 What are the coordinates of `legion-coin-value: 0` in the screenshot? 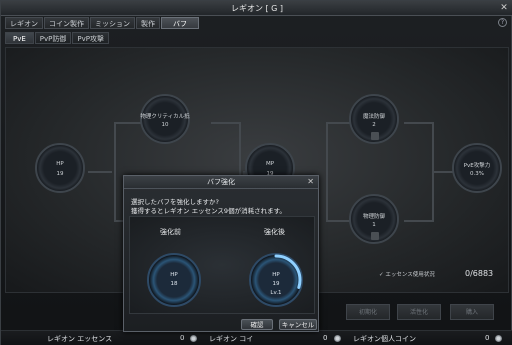 It's located at (325, 338).